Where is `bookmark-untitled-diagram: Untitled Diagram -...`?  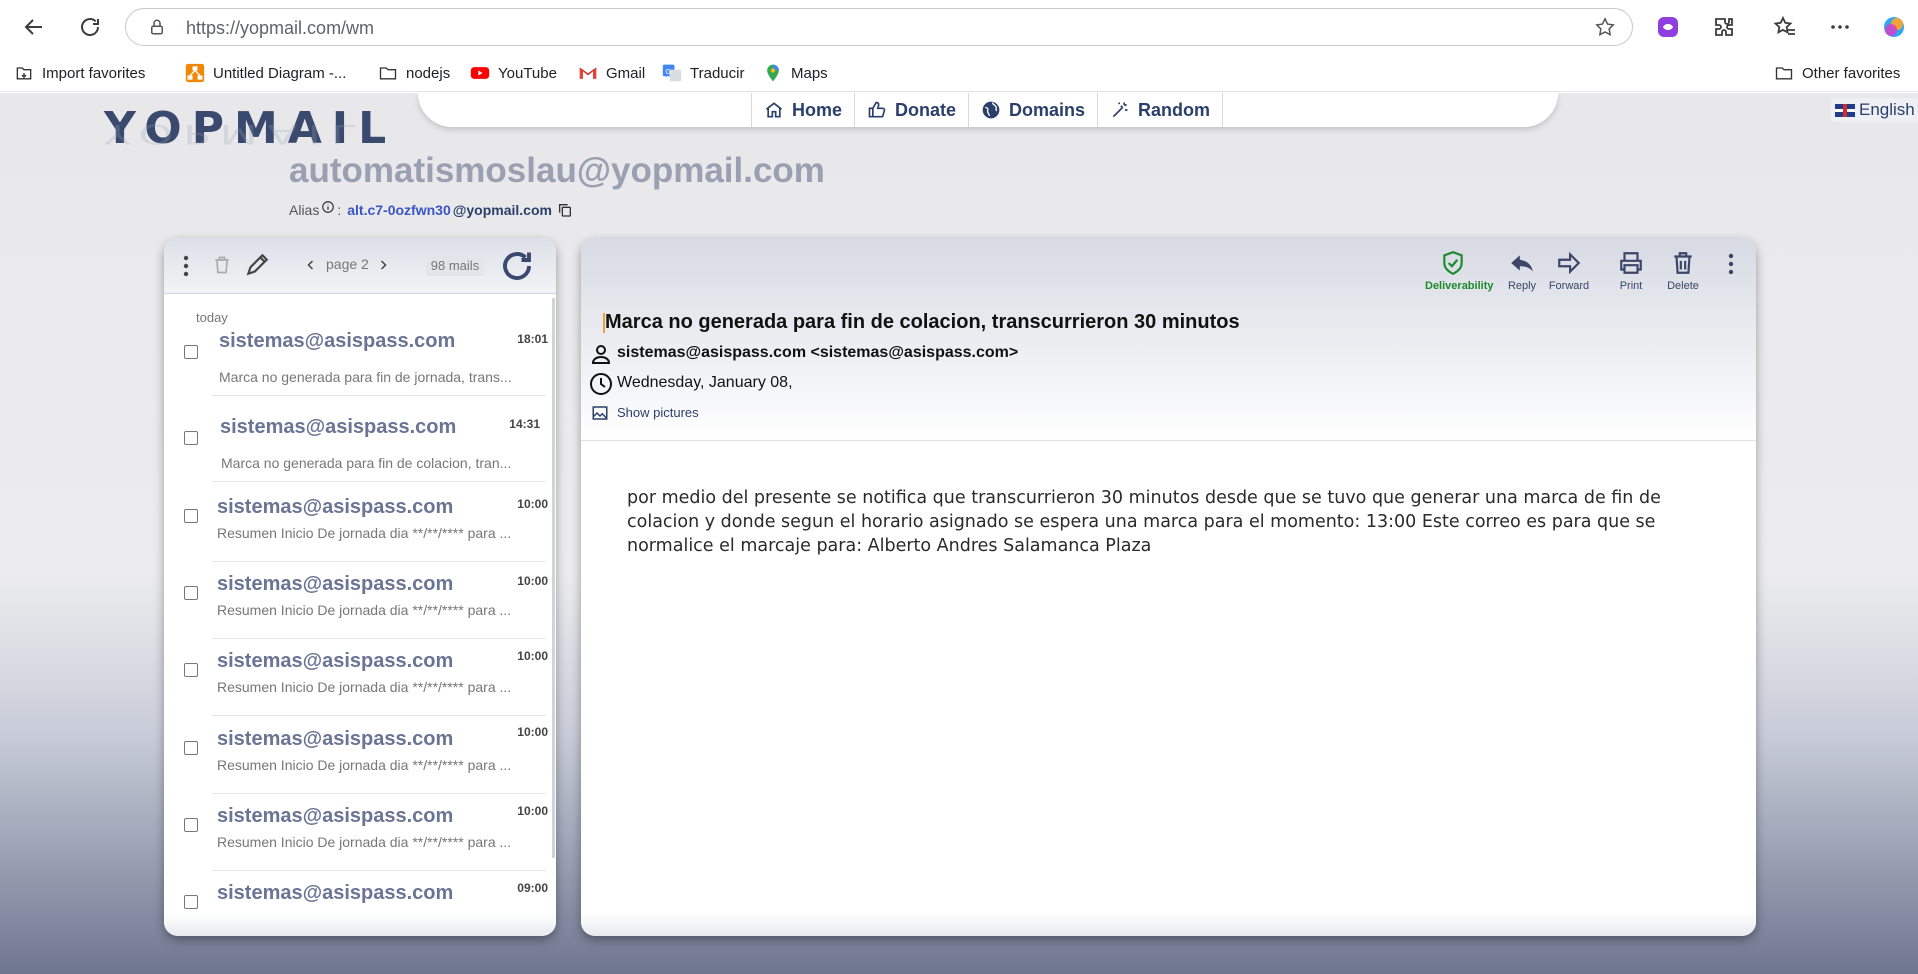 bookmark-untitled-diagram: Untitled Diagram -... is located at coordinates (265, 73).